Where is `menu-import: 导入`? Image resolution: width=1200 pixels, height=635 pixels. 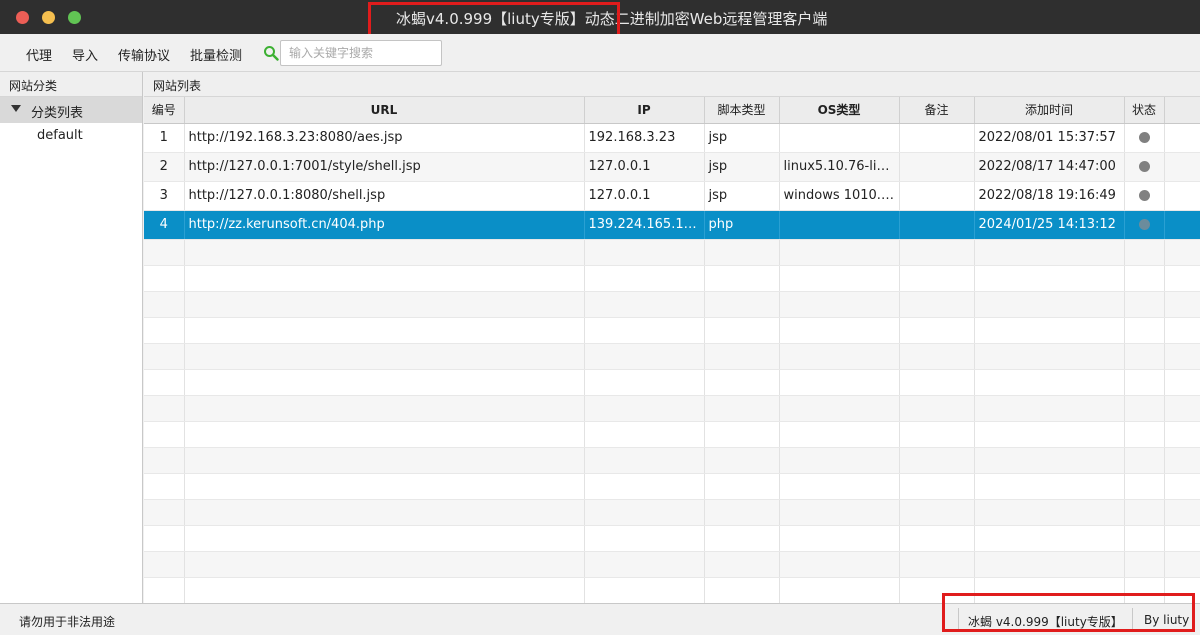 menu-import: 导入 is located at coordinates (85, 54).